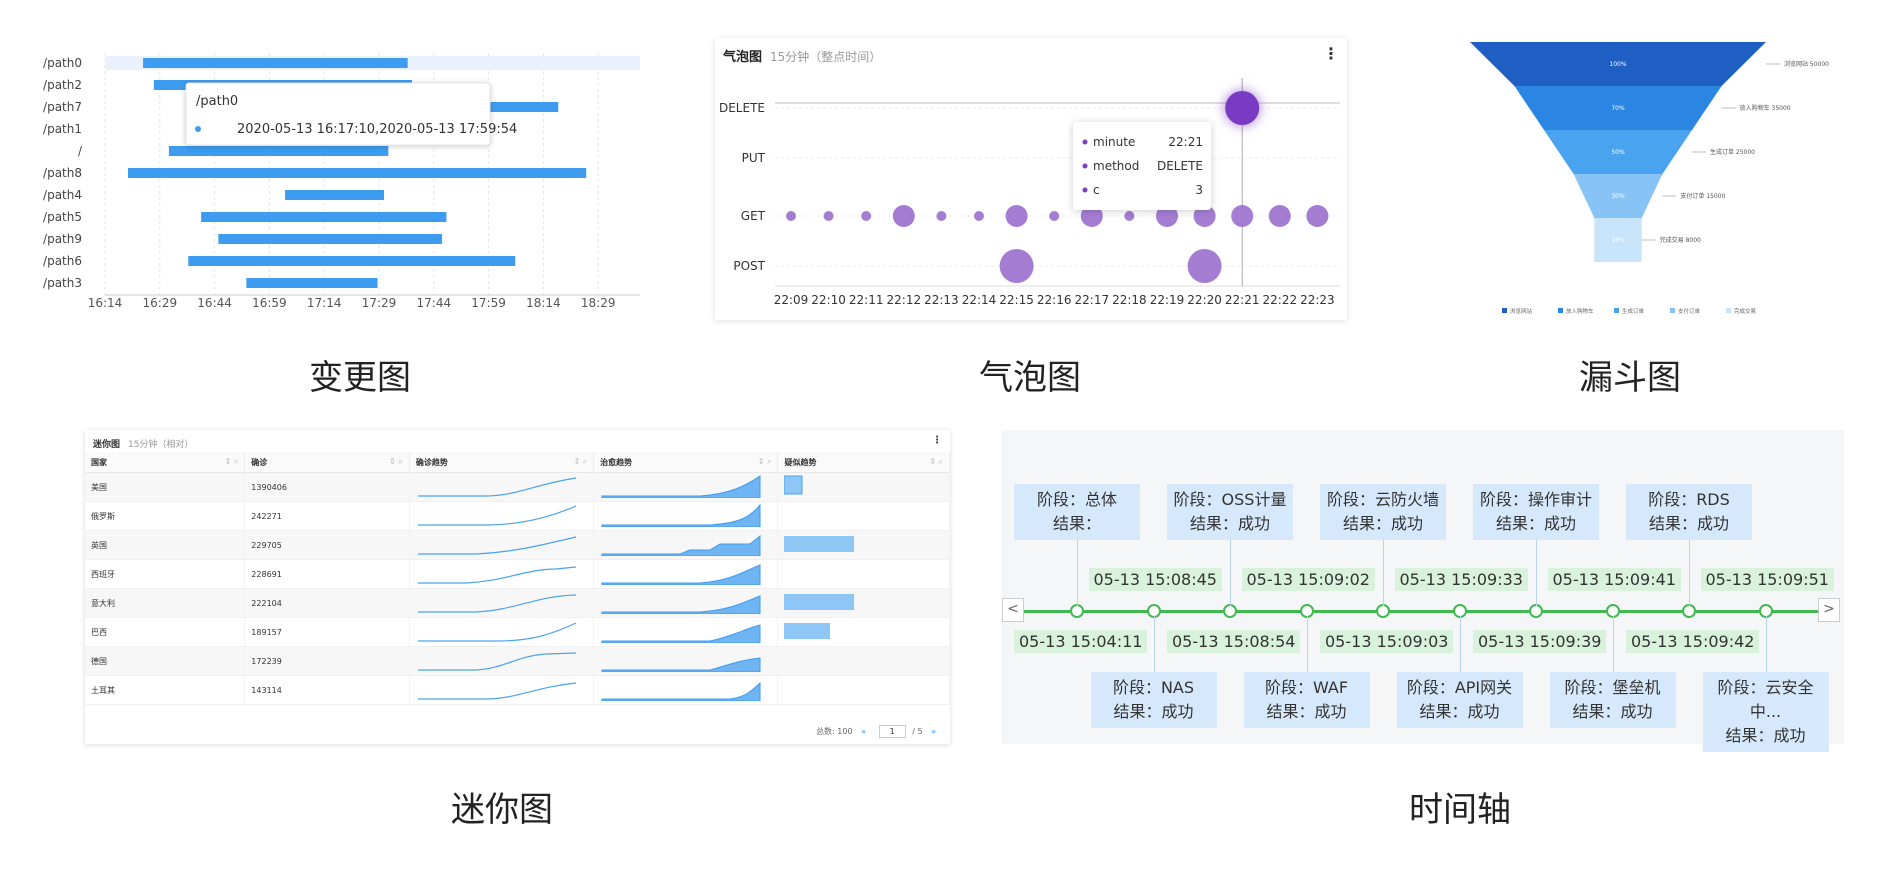  What do you see at coordinates (1306, 700) in the screenshot?
I see `stage-card: 阶段：WAF 结果：成功` at bounding box center [1306, 700].